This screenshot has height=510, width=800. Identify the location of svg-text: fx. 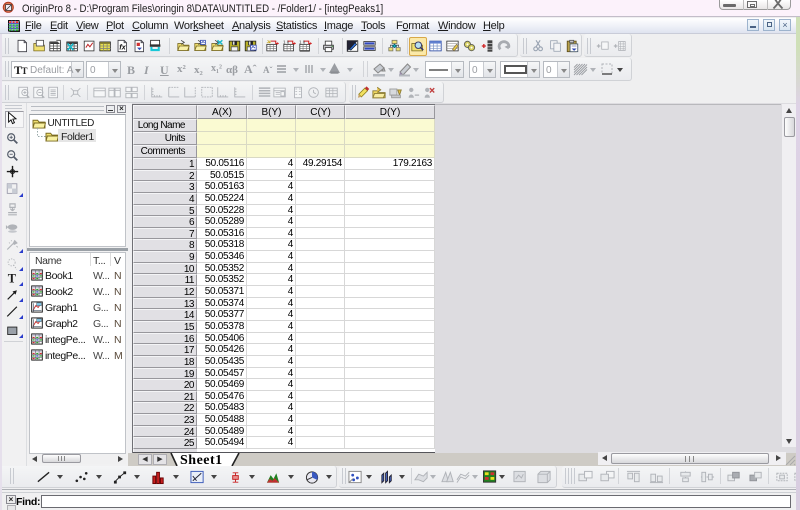
(122, 46).